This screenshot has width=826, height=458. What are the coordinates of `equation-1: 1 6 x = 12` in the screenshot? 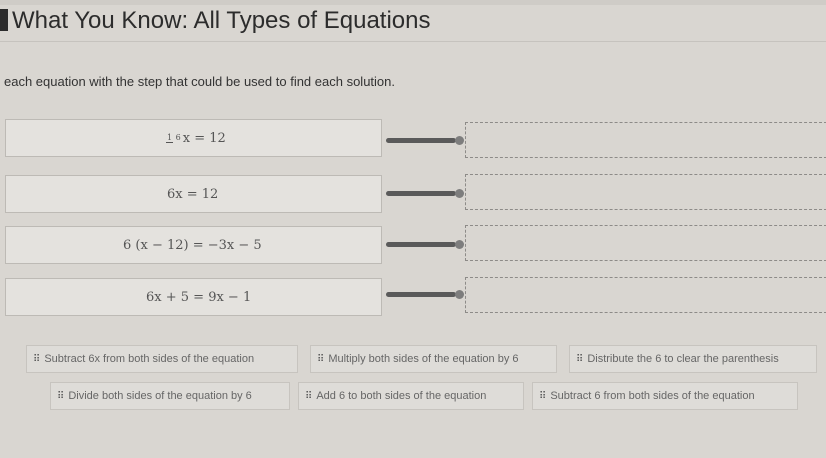 It's located at (196, 138).